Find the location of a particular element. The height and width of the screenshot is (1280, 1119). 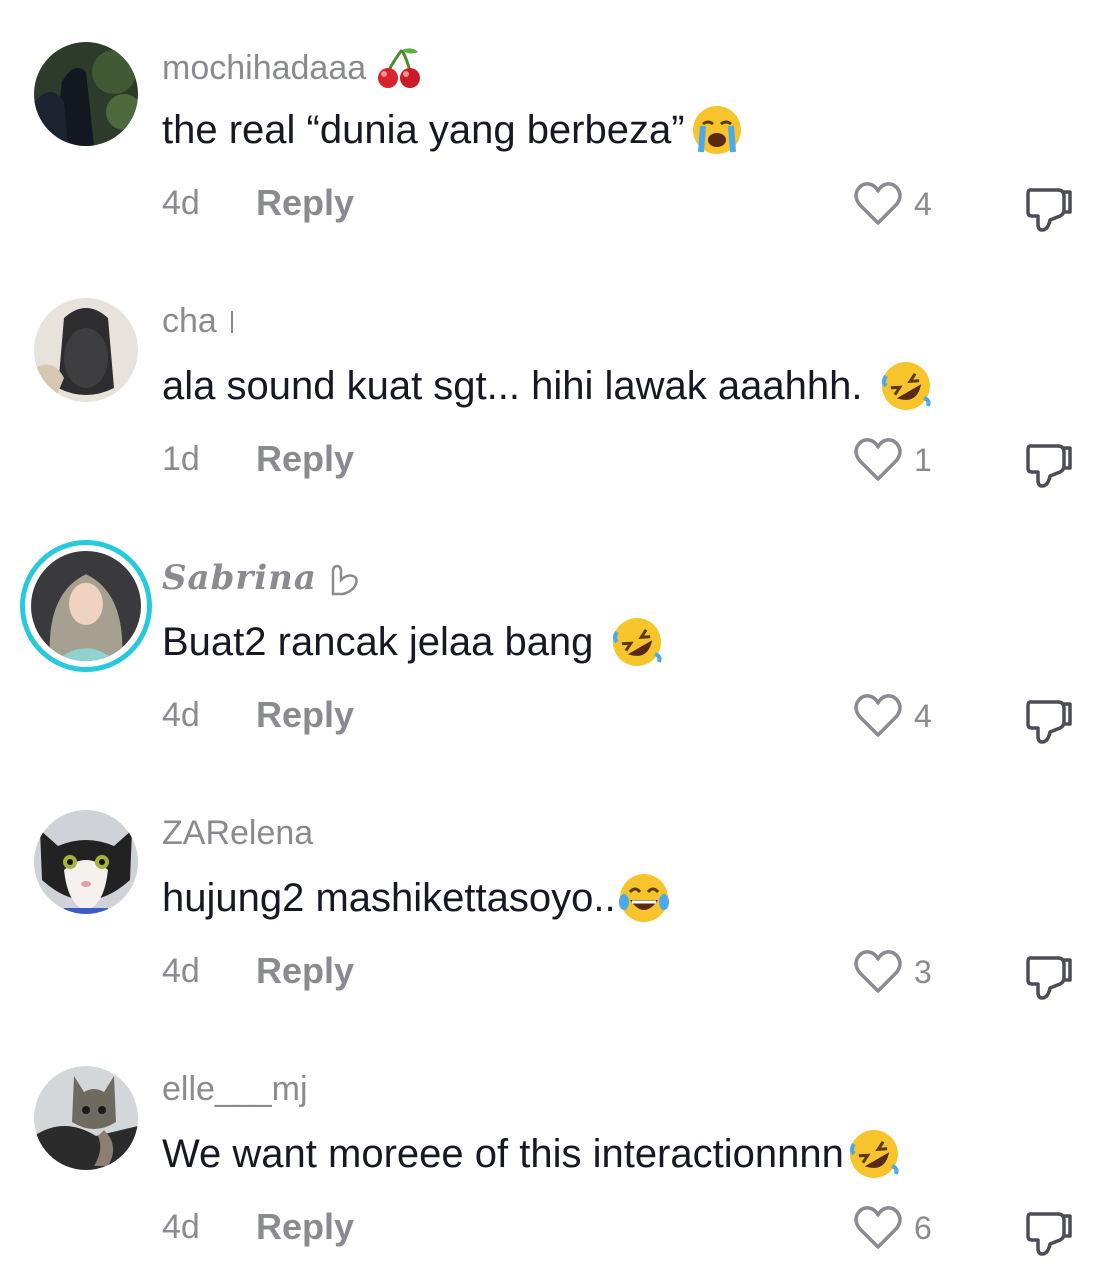

username: mochihadaaa is located at coordinates (293, 68).